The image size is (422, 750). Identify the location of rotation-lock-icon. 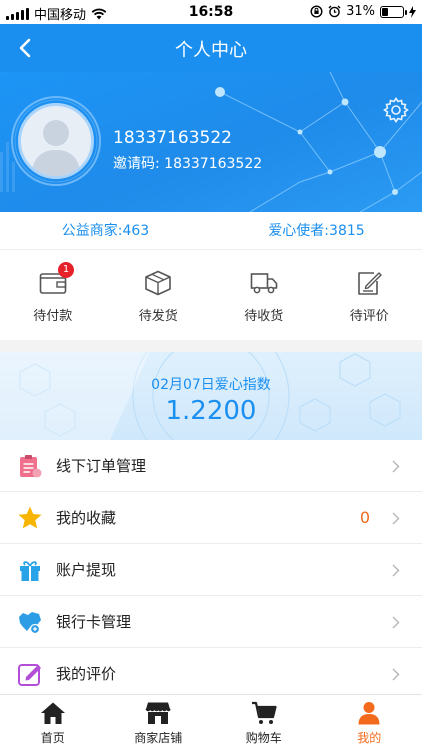
(316, 11).